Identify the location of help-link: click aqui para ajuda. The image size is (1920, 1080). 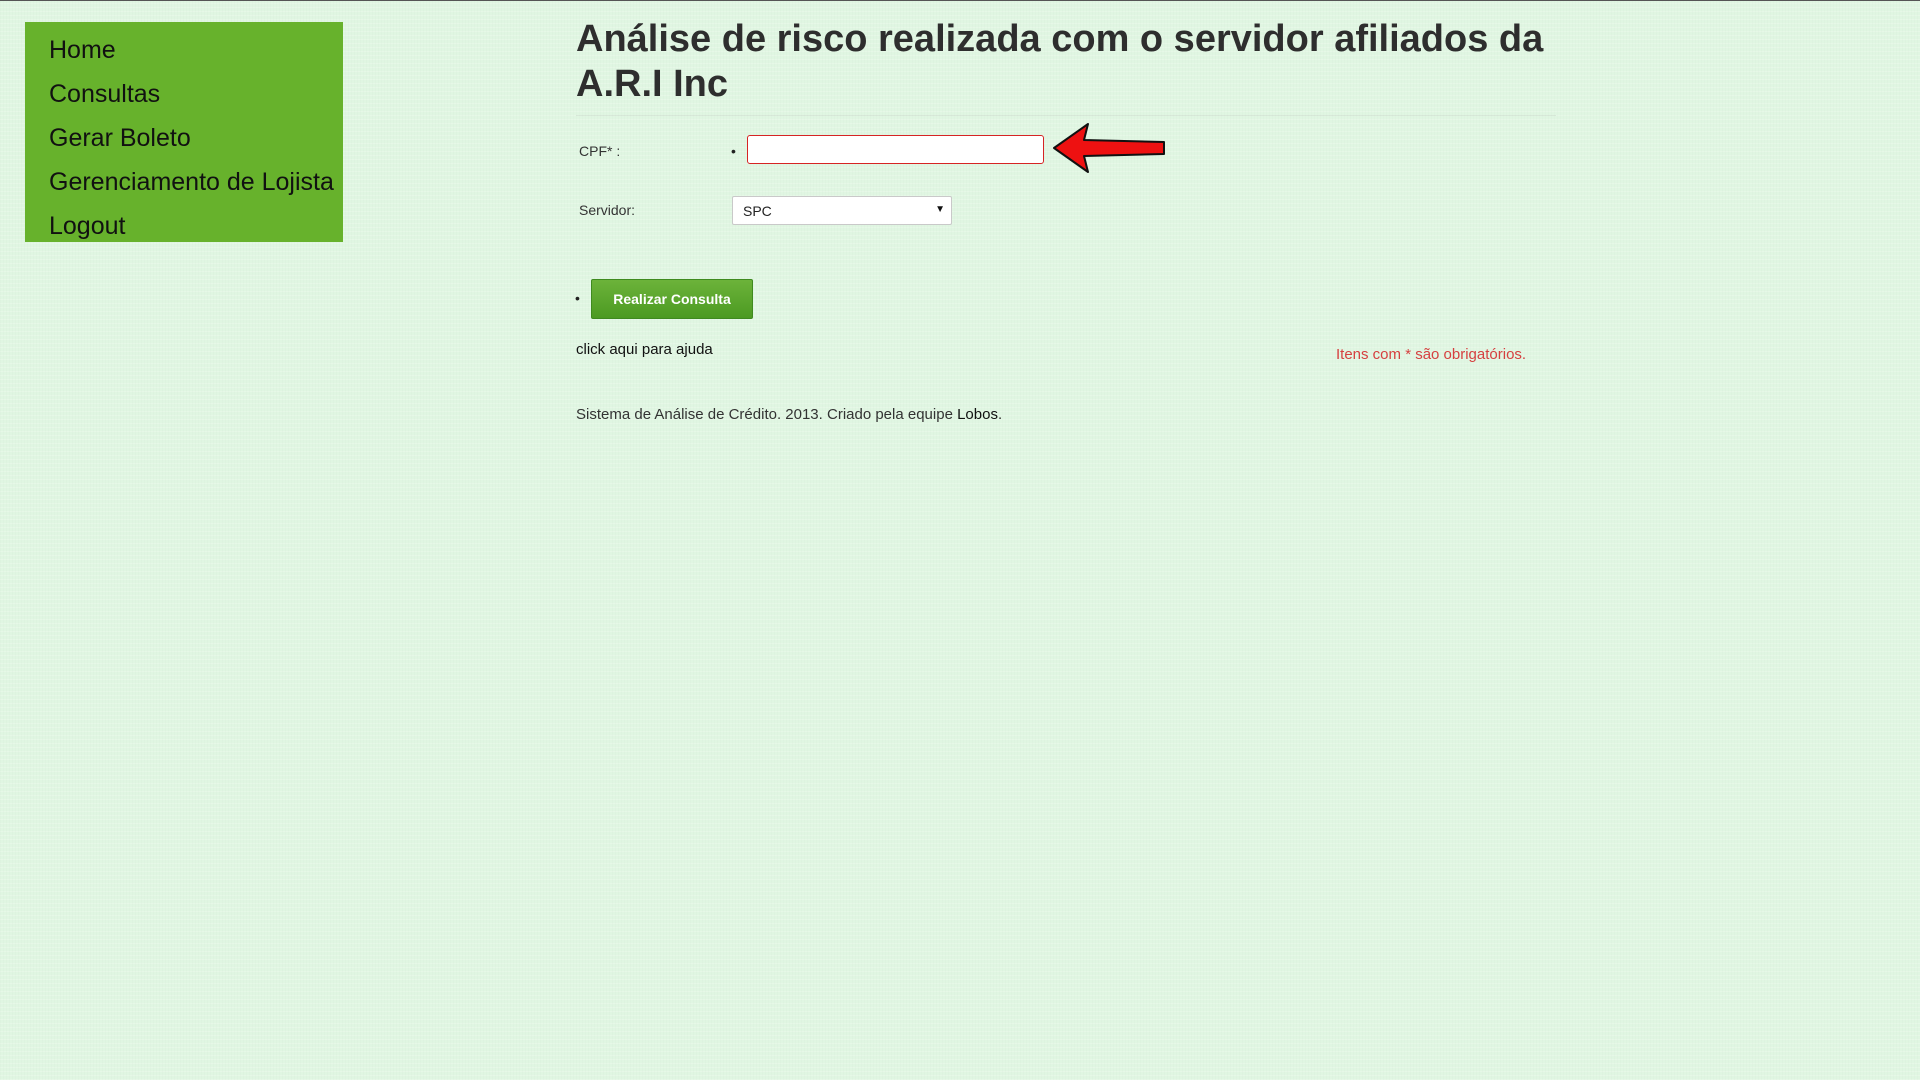
(644, 349).